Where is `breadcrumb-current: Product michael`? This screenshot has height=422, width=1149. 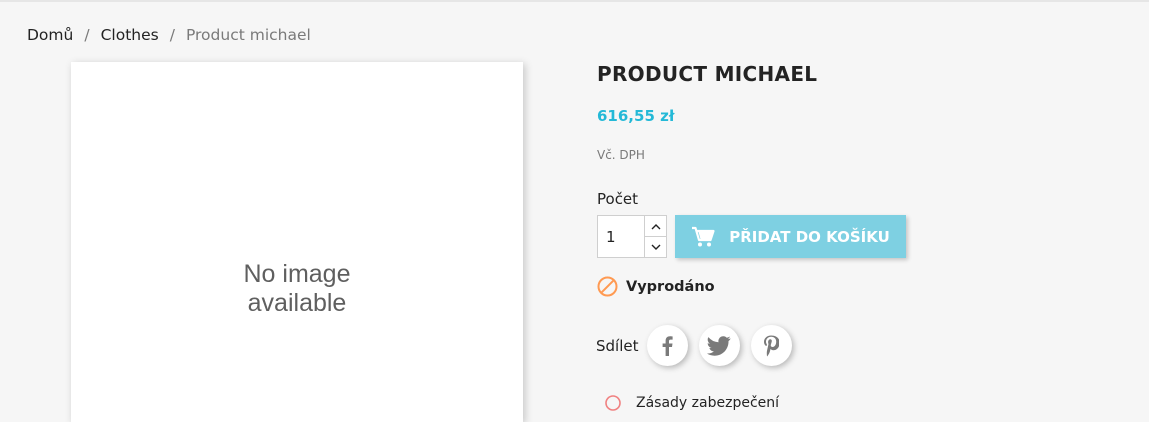
breadcrumb-current: Product michael is located at coordinates (248, 35).